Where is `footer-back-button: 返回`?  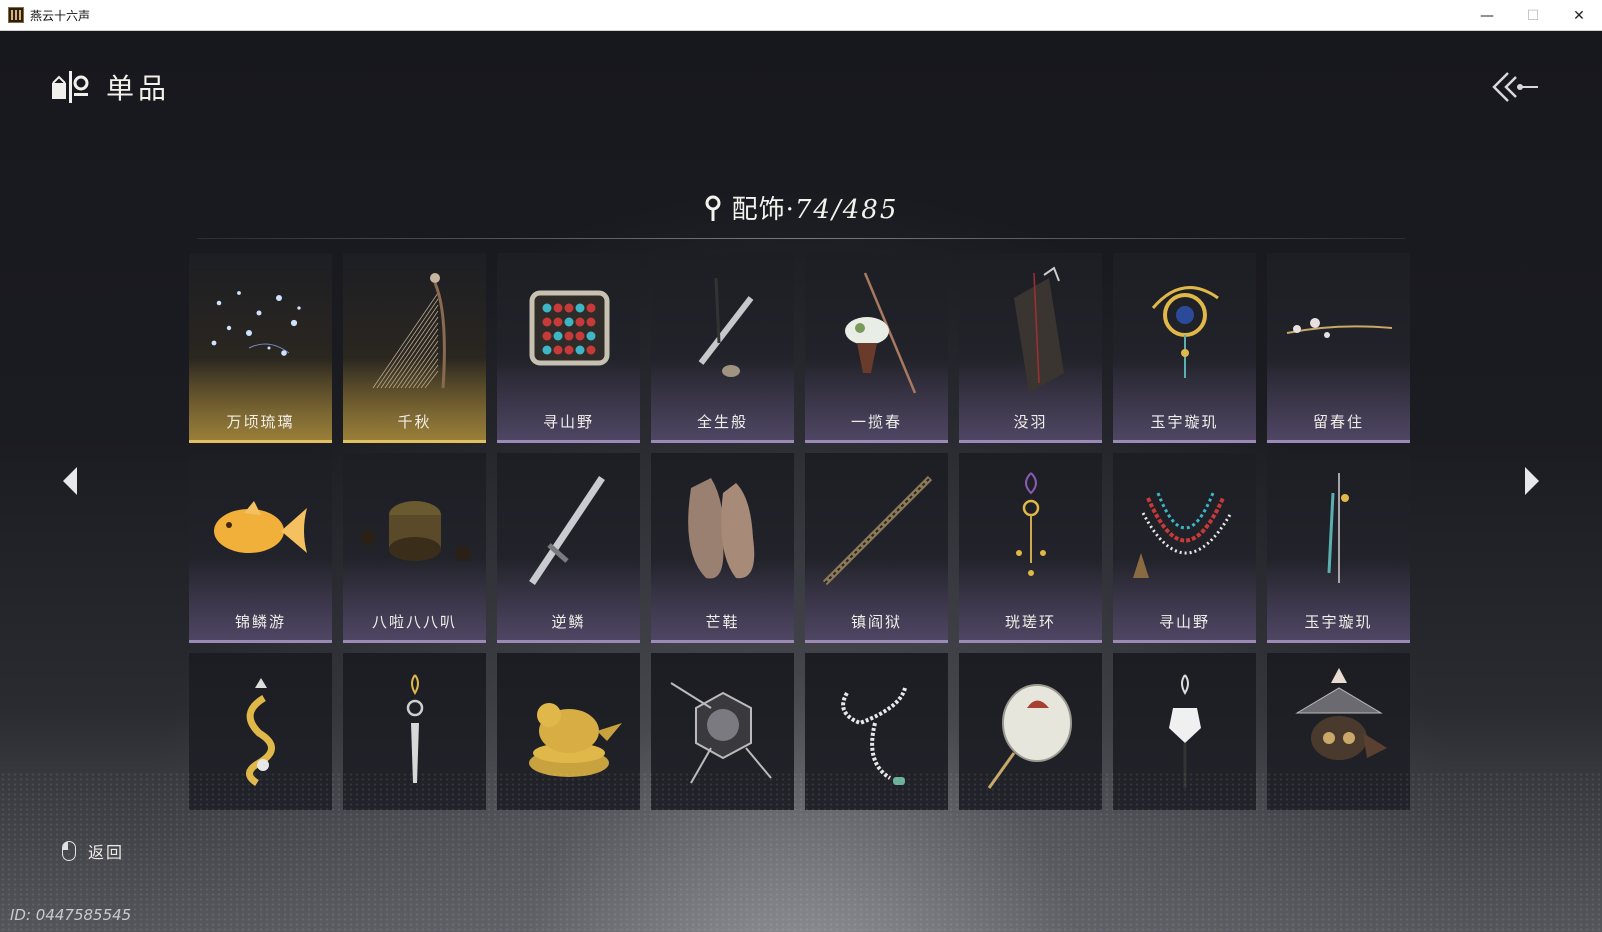 footer-back-button: 返回 is located at coordinates (93, 851).